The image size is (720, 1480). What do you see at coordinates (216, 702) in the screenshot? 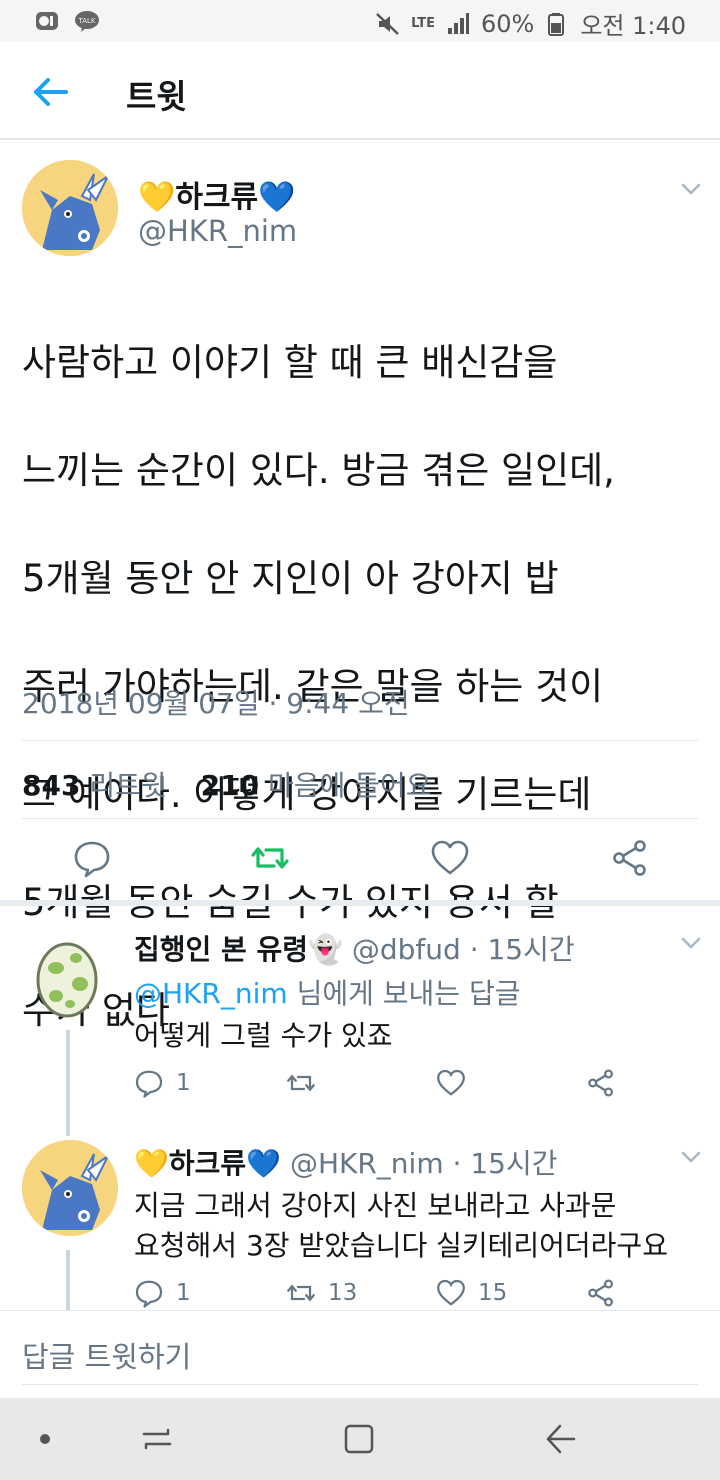
I see `tweet-timestamp: 2018년 09월 07일 · 9:44 오전` at bounding box center [216, 702].